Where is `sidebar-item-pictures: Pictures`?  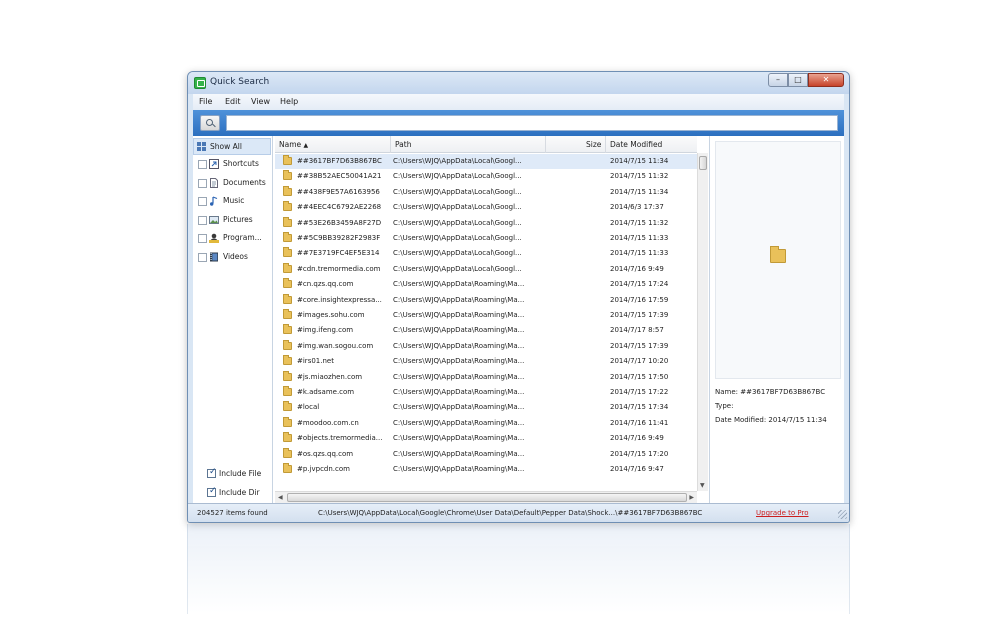
sidebar-item-pictures: Pictures is located at coordinates (232, 220).